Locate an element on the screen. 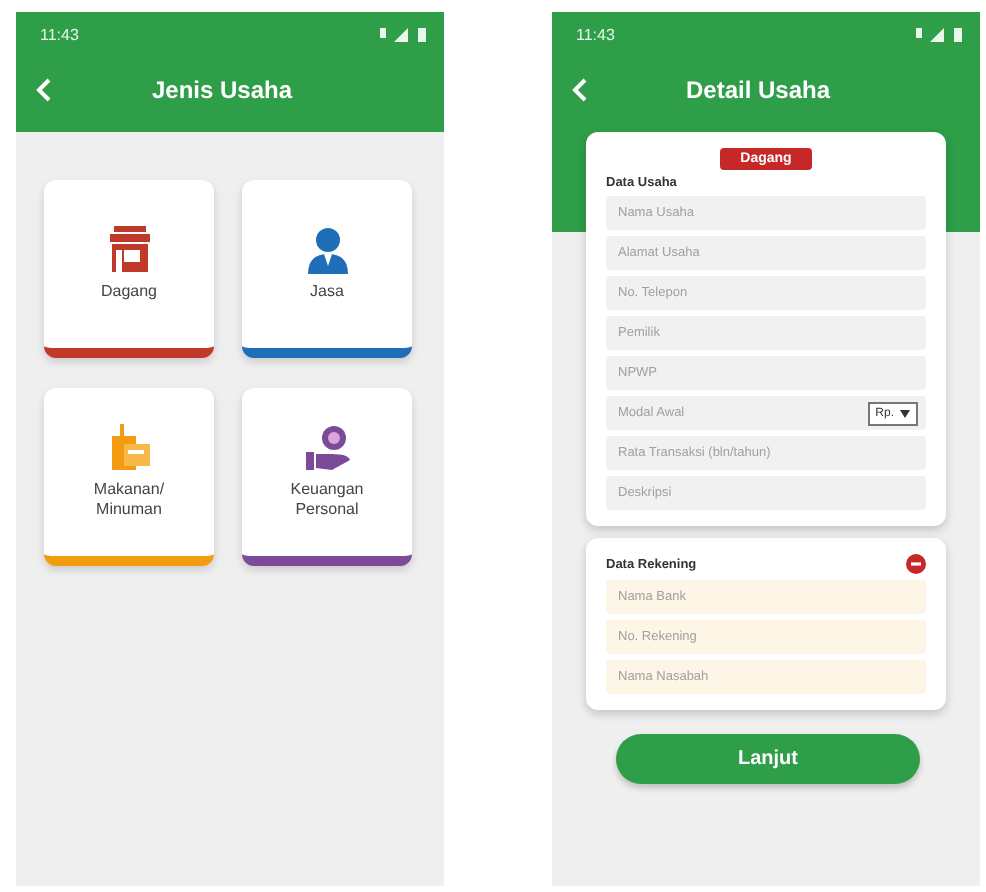 This screenshot has height=892, width=986. shop-icon is located at coordinates (129, 250).